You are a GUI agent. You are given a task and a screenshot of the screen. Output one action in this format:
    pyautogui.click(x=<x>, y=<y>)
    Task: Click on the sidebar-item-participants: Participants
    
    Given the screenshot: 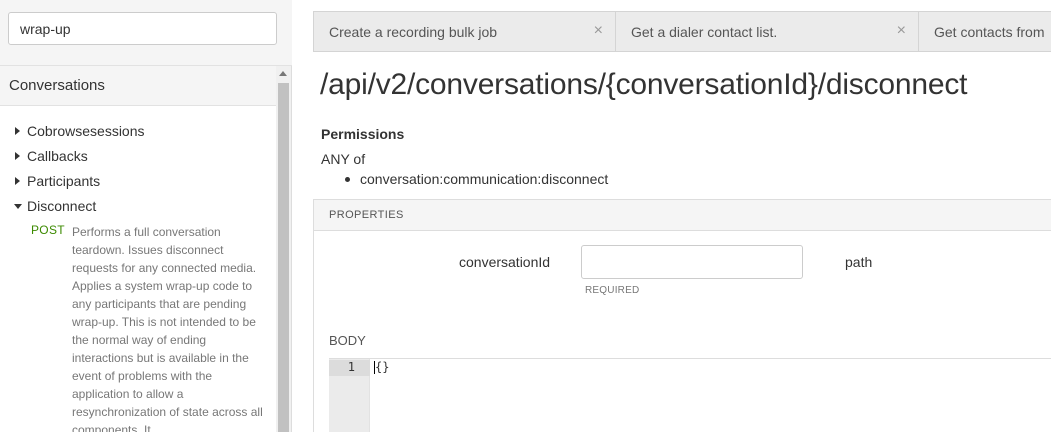 What is the action you would take?
    pyautogui.click(x=138, y=181)
    